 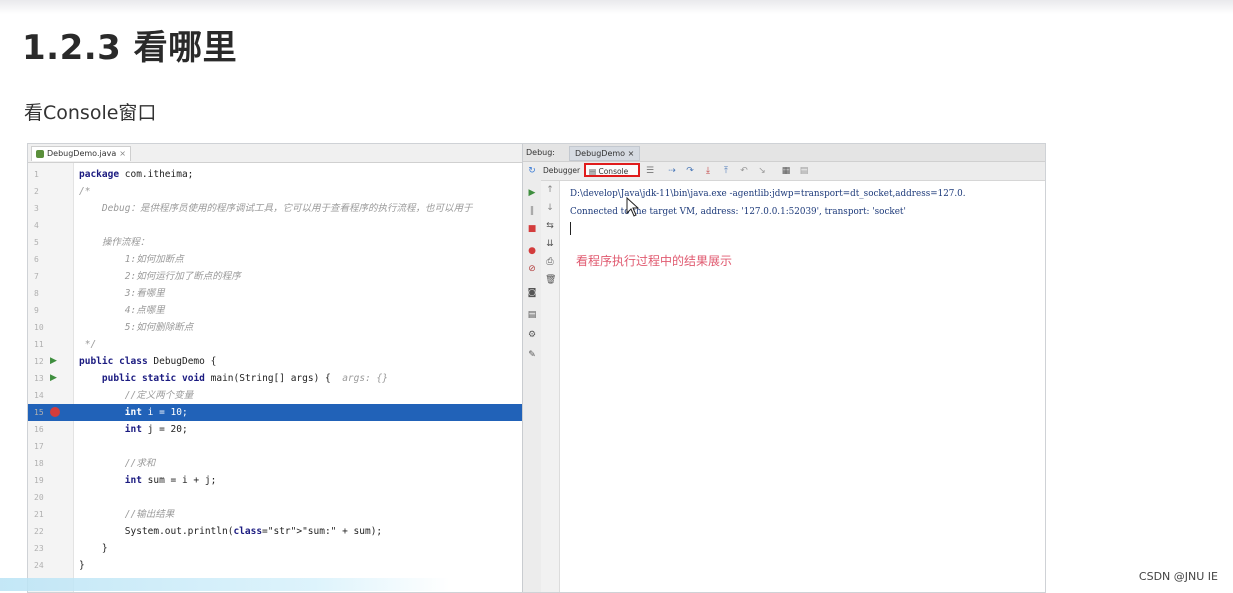 I want to click on pin-icon: ✎, so click(x=532, y=355).